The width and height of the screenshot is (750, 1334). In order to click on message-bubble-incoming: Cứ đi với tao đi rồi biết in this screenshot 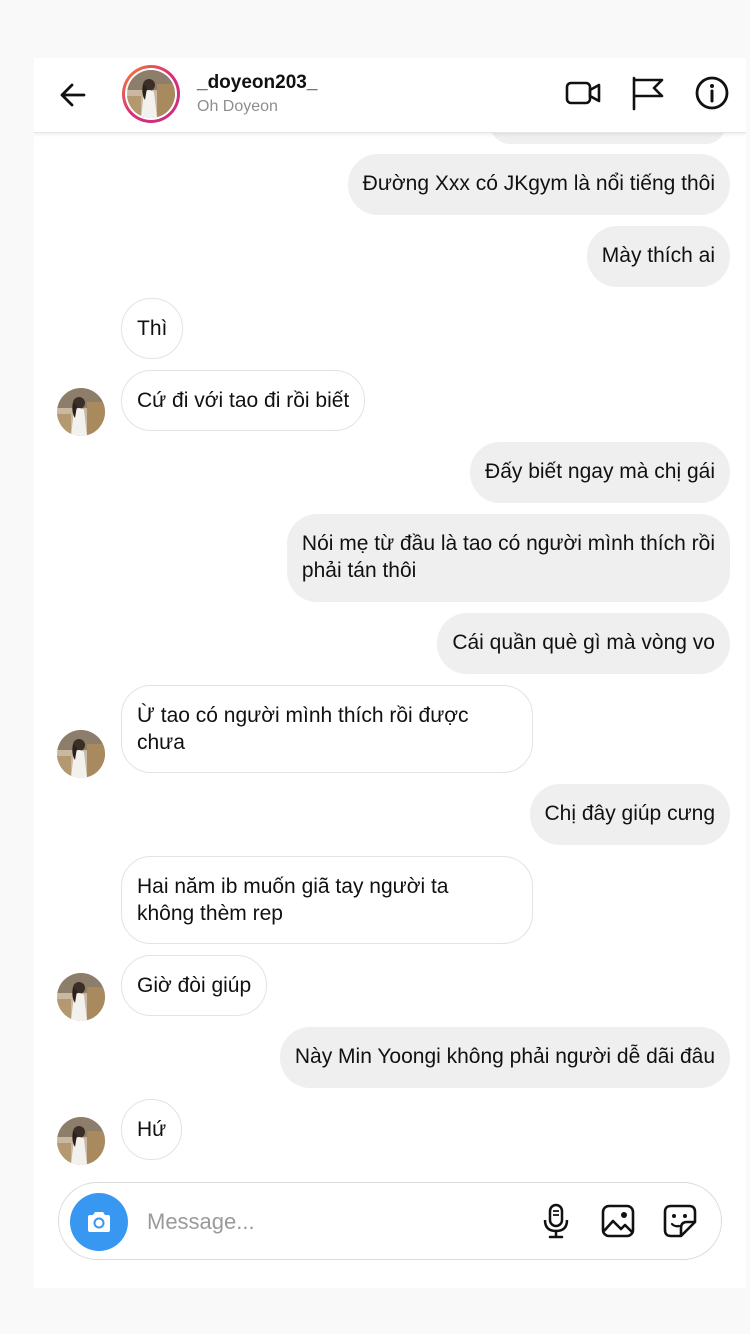, I will do `click(243, 400)`.